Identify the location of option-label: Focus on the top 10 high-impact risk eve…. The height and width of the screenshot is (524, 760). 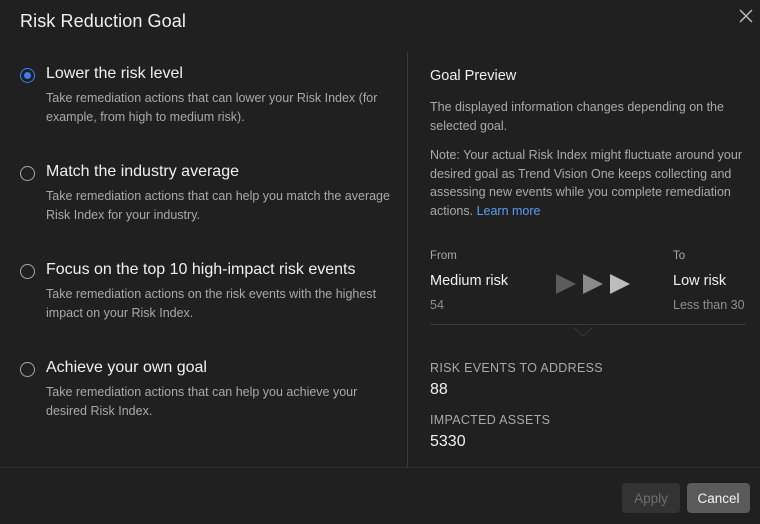
(201, 269).